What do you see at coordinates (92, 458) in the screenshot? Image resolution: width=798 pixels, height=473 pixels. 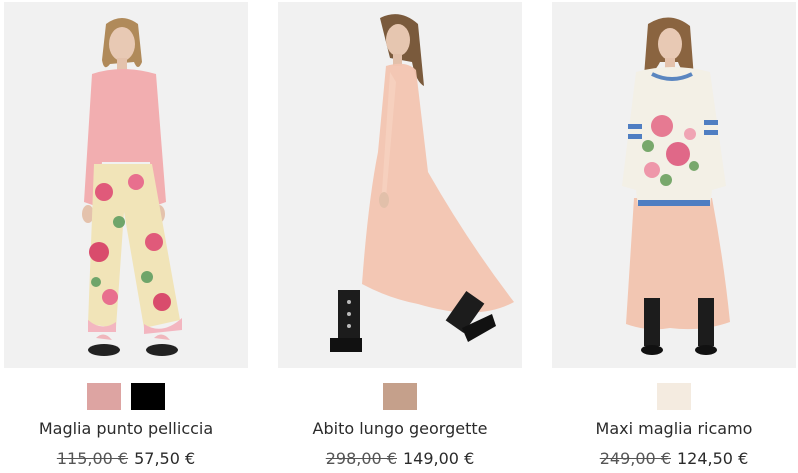 I see `old-price-1: 115,00 €` at bounding box center [92, 458].